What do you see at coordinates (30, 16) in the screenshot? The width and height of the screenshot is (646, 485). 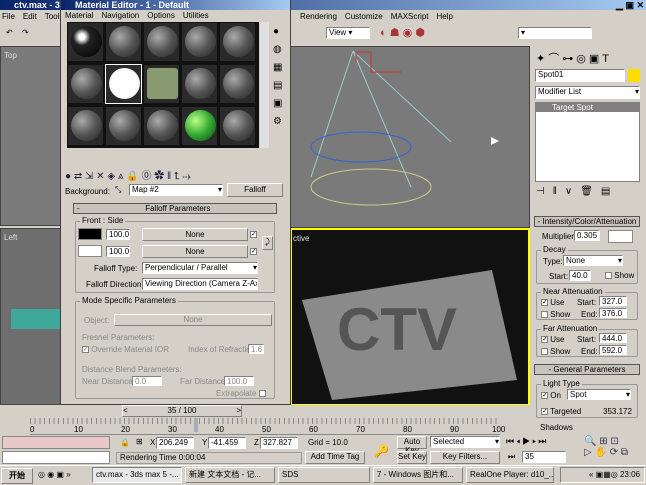 I see `menu-edit: Edit` at bounding box center [30, 16].